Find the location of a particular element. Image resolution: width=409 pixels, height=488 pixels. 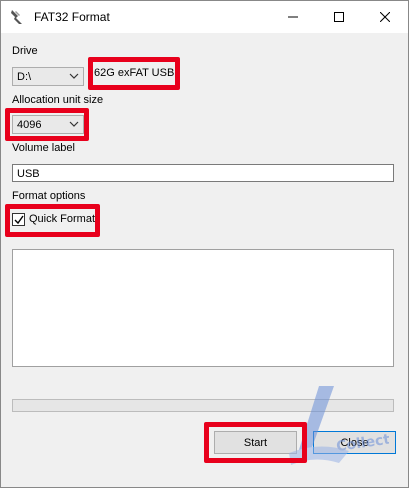

app-icon is located at coordinates (16, 17).